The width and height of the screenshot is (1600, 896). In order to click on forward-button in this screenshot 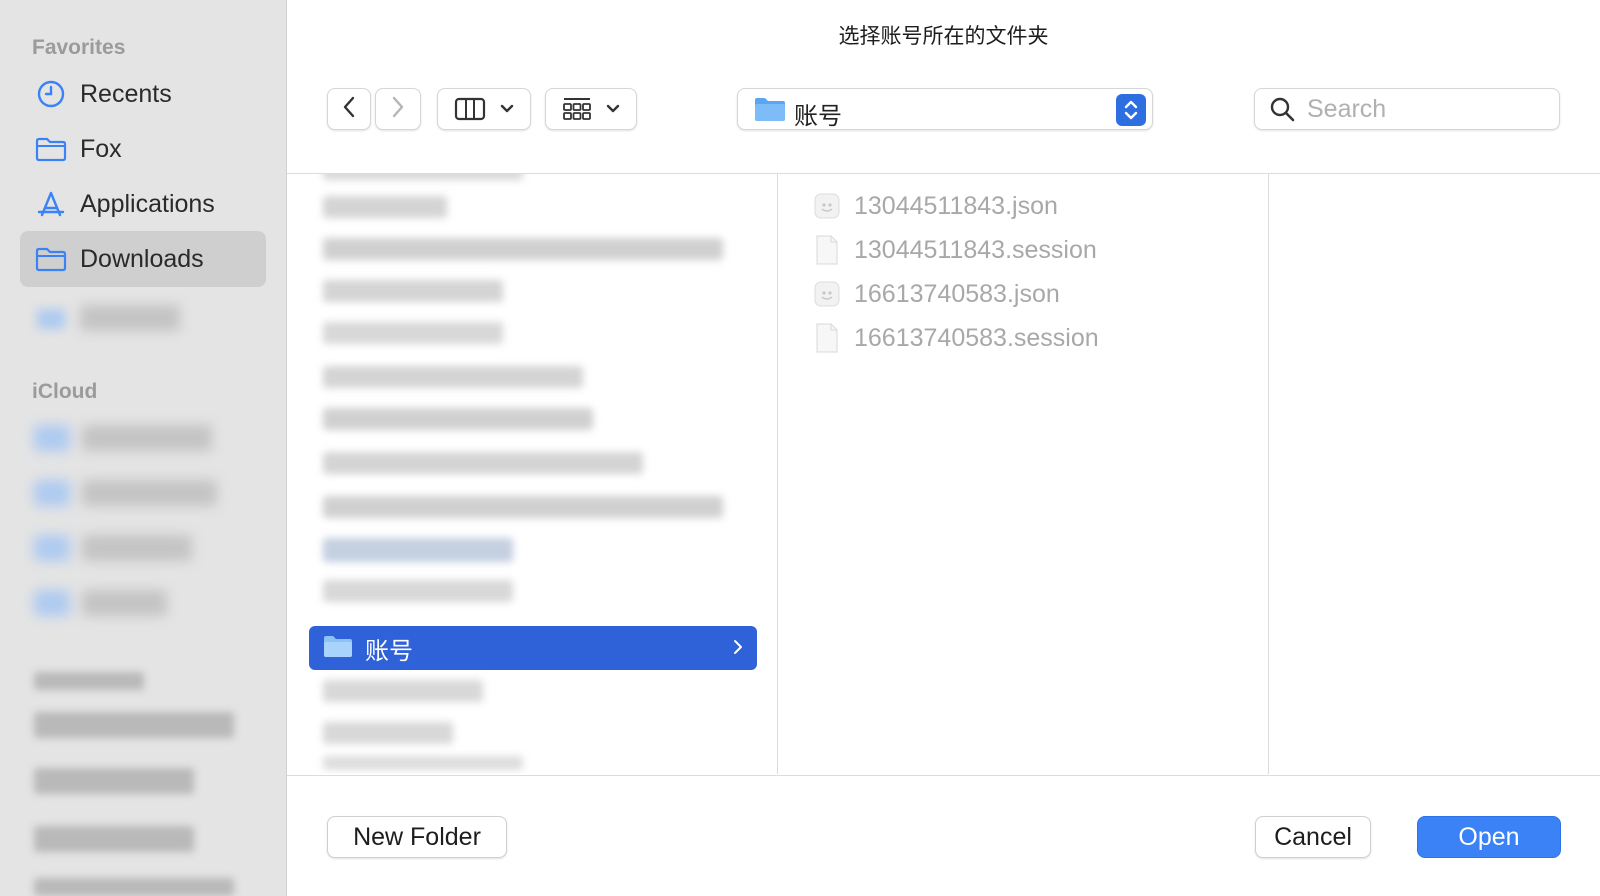, I will do `click(398, 109)`.